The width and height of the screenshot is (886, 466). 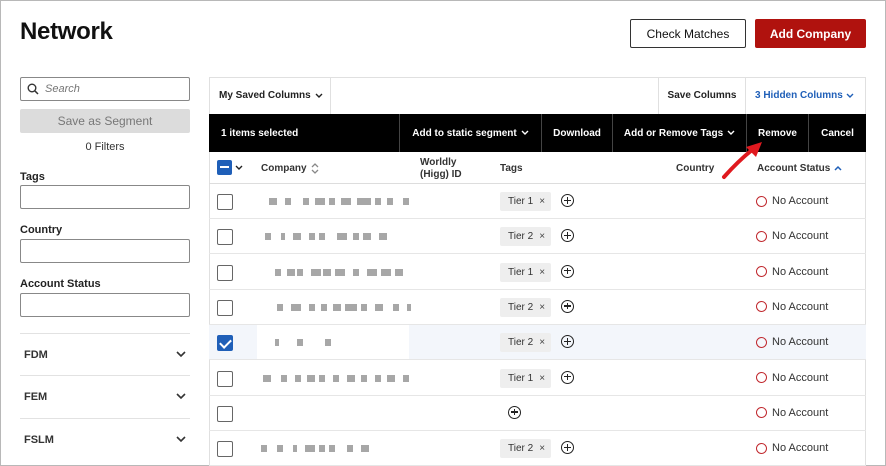 What do you see at coordinates (105, 354) in the screenshot?
I see `accordion-fdm: FDM` at bounding box center [105, 354].